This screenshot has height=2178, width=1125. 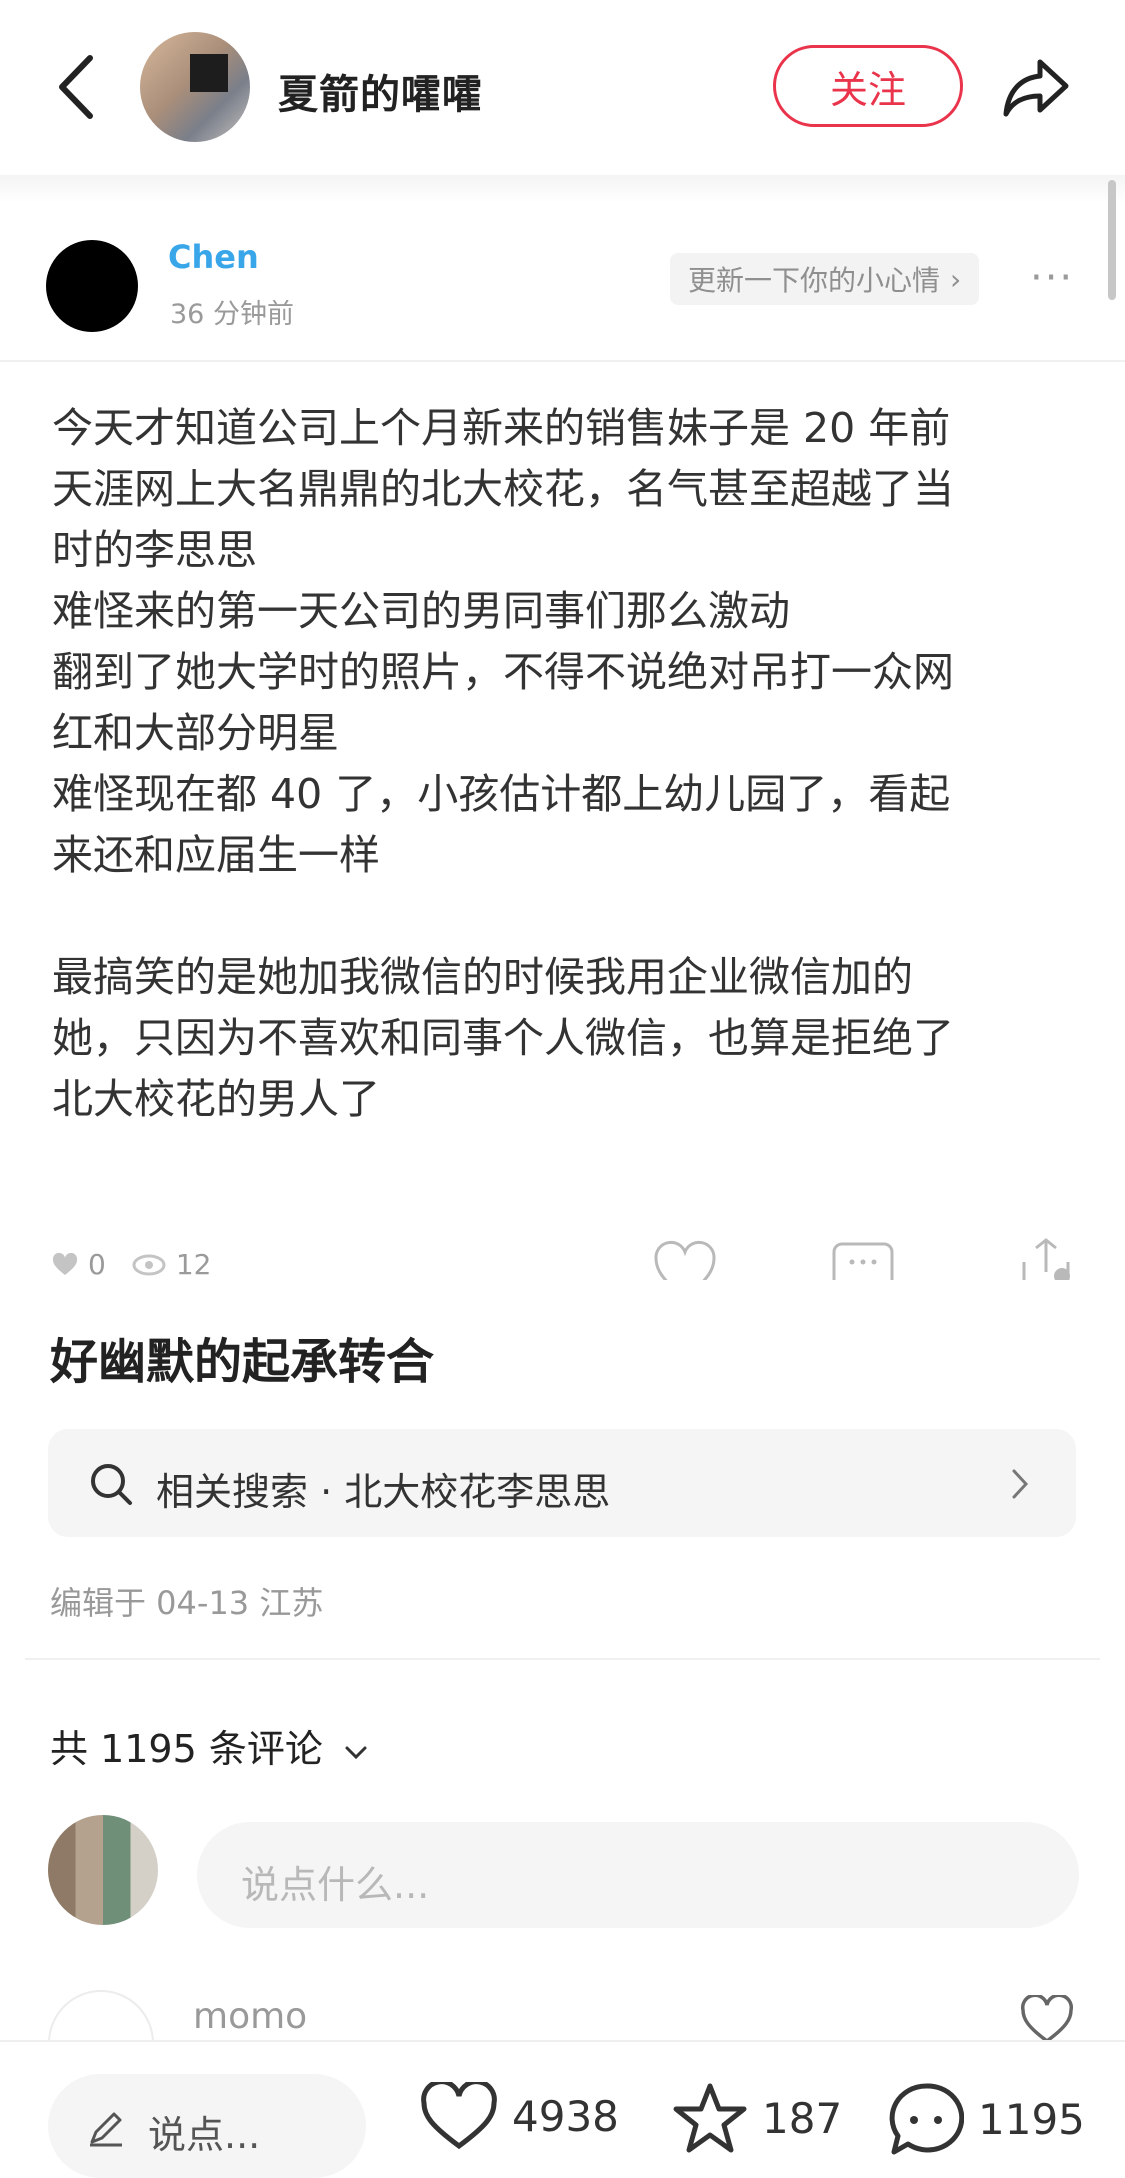 I want to click on comment-total: 1195, so click(x=1031, y=2119).